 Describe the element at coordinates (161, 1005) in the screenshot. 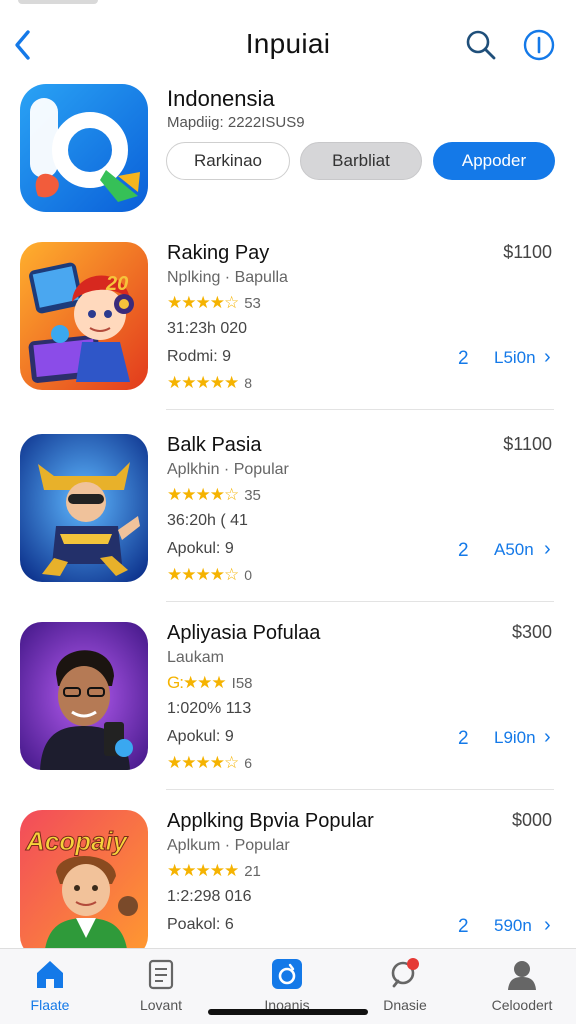

I see `tab-label: Lovant` at that location.